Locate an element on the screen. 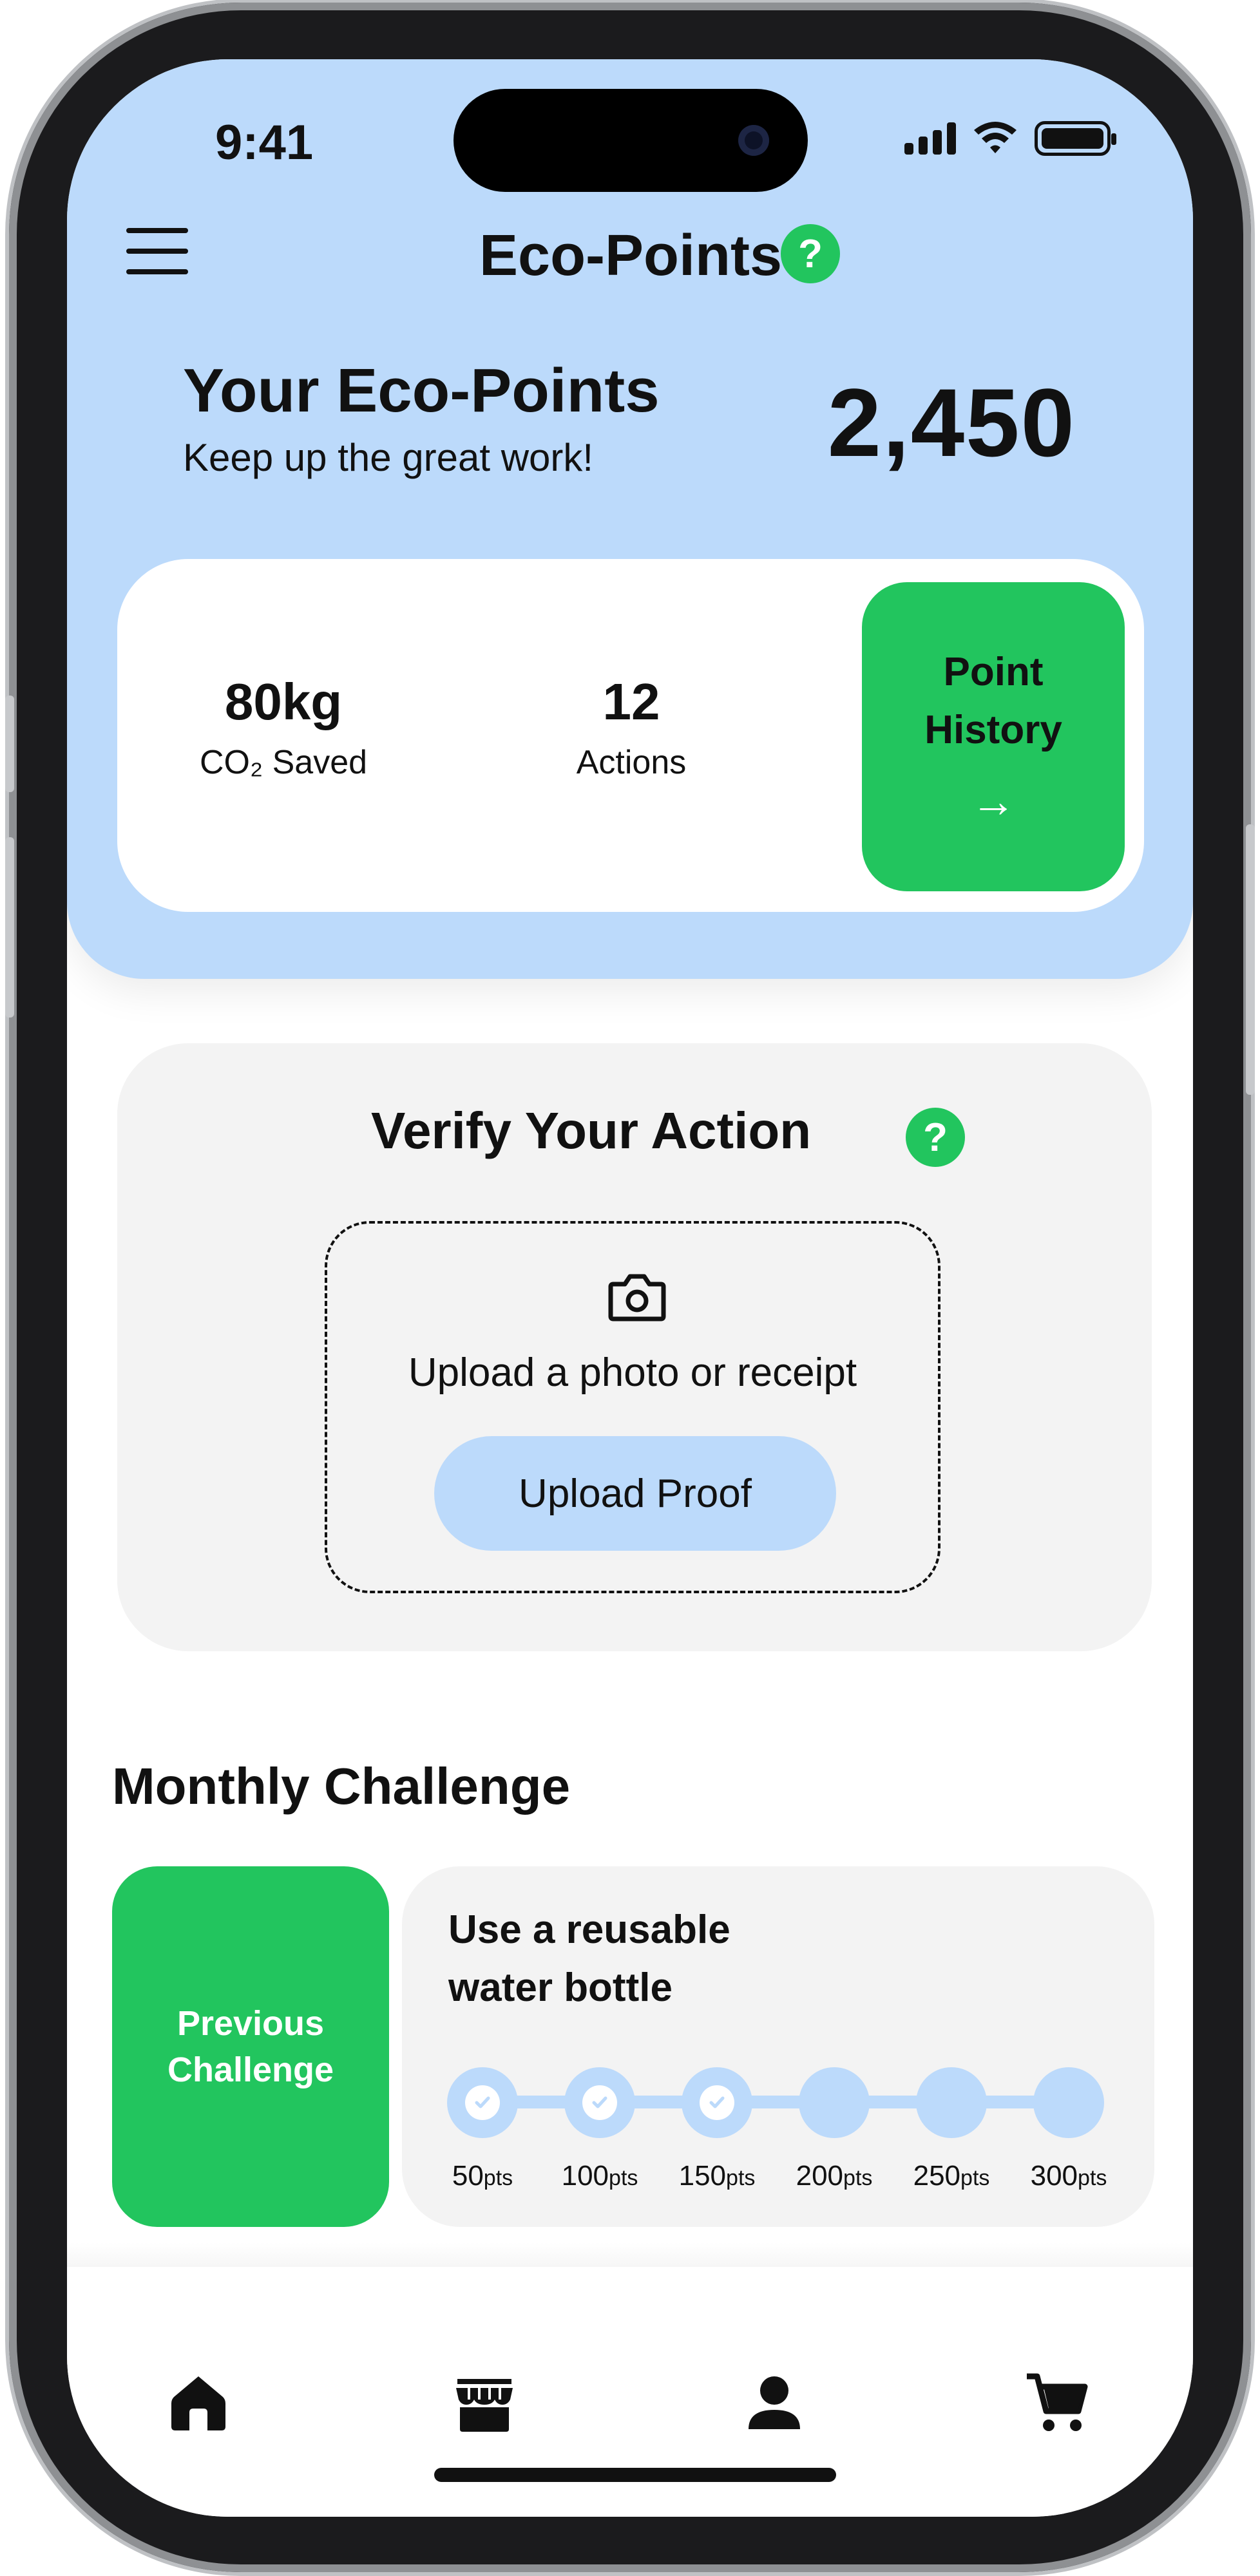 Image resolution: width=1260 pixels, height=2576 pixels. status-time: 9:41 is located at coordinates (264, 143).